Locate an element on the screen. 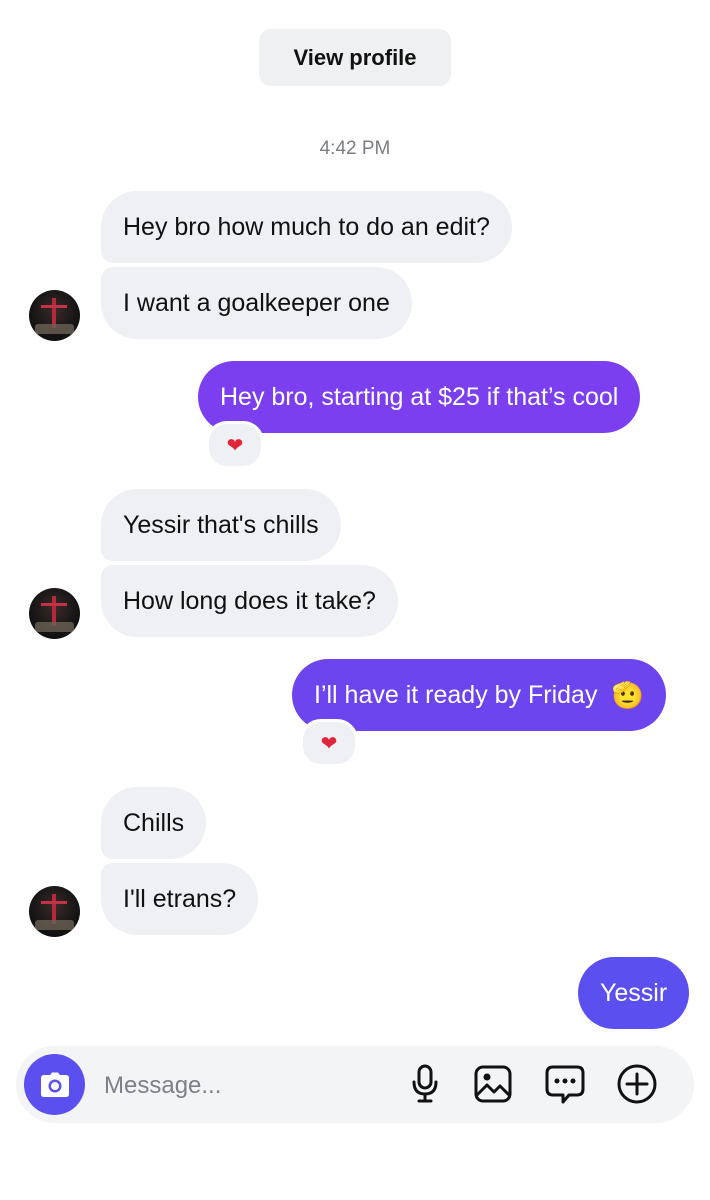  message-composer is located at coordinates (355, 1084).